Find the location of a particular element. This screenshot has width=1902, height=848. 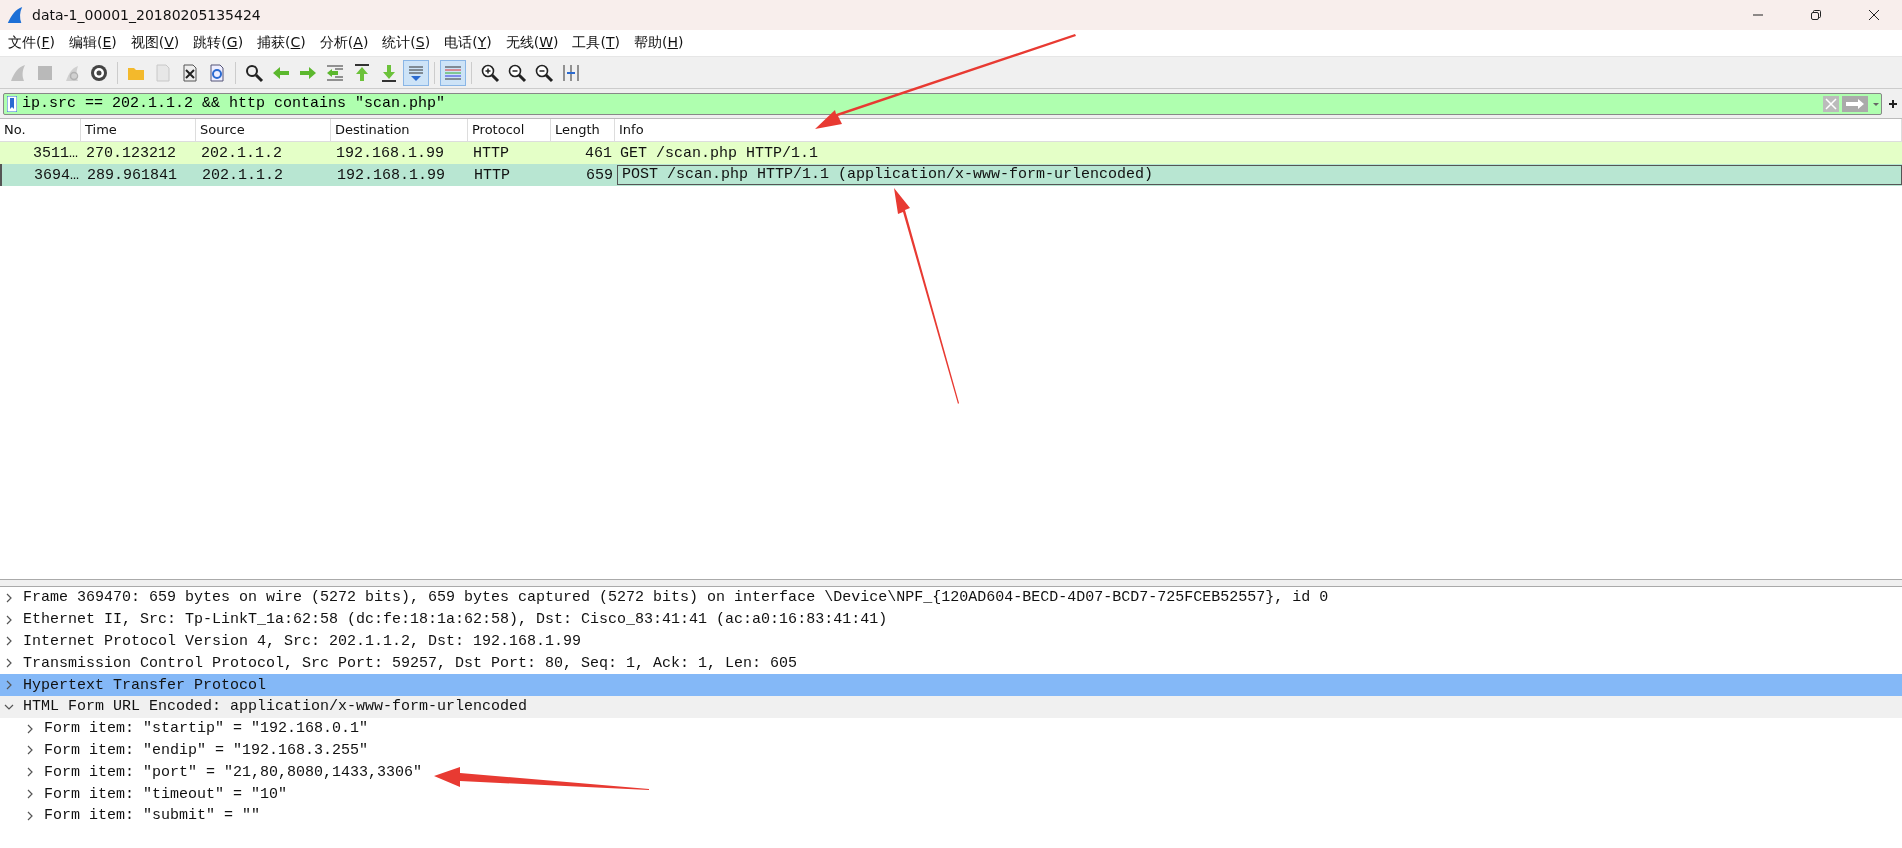

table-cell-text: 289.961841 is located at coordinates (132, 175).